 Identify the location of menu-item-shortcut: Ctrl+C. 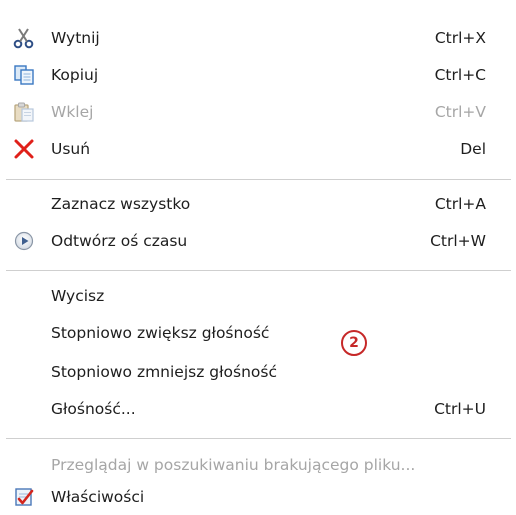
(460, 75).